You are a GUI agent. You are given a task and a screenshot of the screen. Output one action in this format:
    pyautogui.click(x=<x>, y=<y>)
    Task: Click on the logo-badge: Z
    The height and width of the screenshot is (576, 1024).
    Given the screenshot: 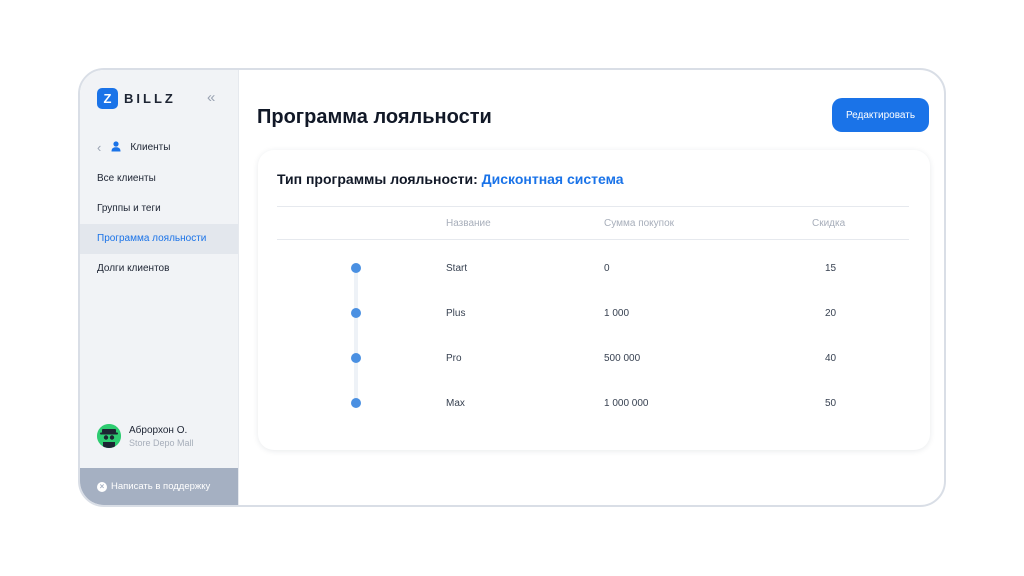 What is the action you would take?
    pyautogui.click(x=107, y=98)
    